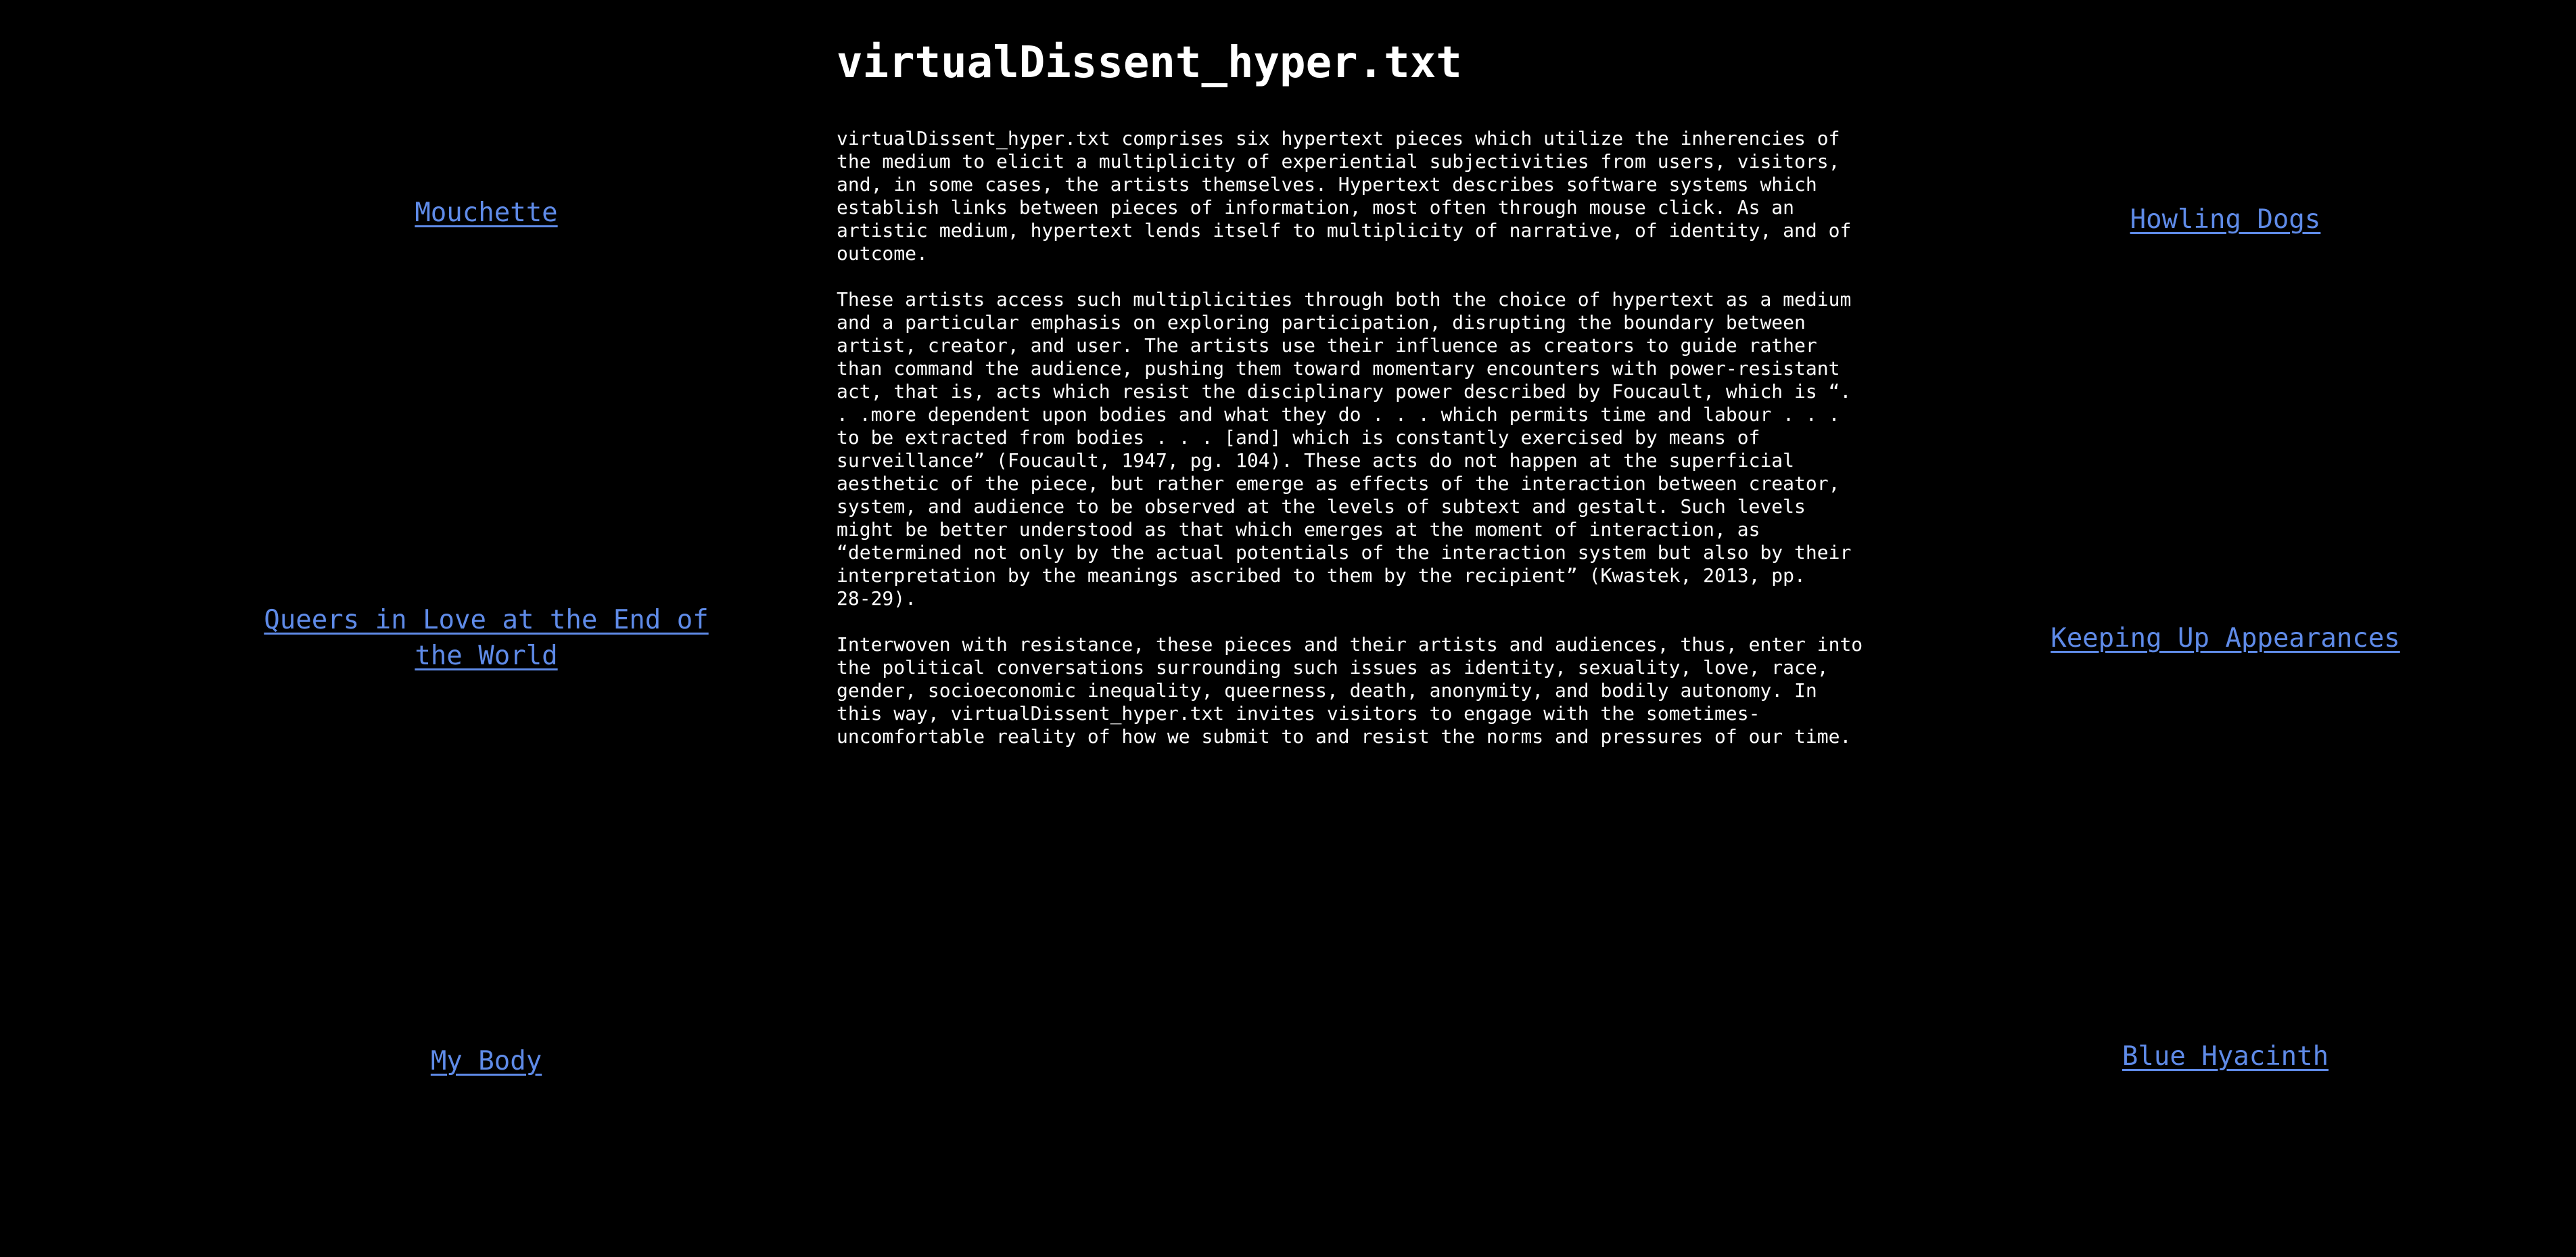  I want to click on link-howling-dogs: Howling Dogs, so click(2225, 219).